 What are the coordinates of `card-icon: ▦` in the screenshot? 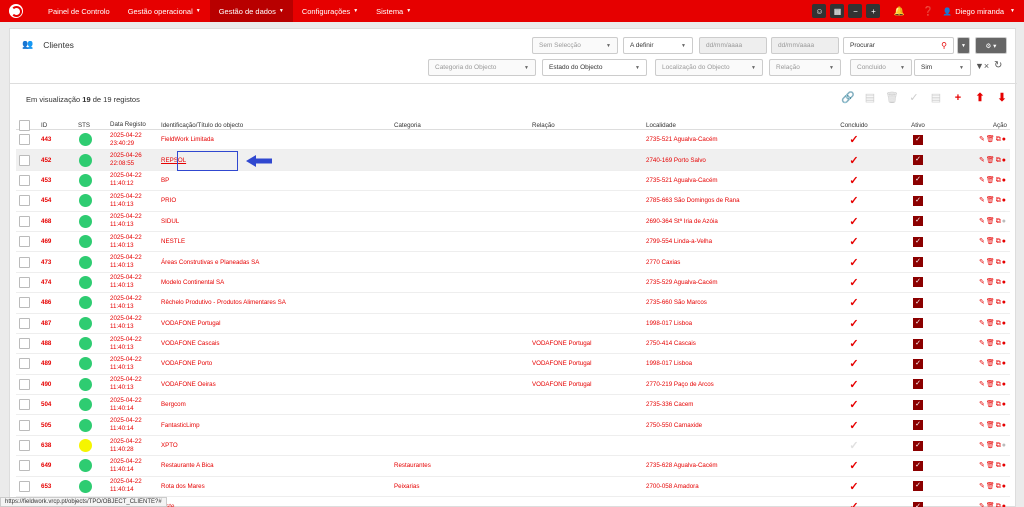 It's located at (837, 11).